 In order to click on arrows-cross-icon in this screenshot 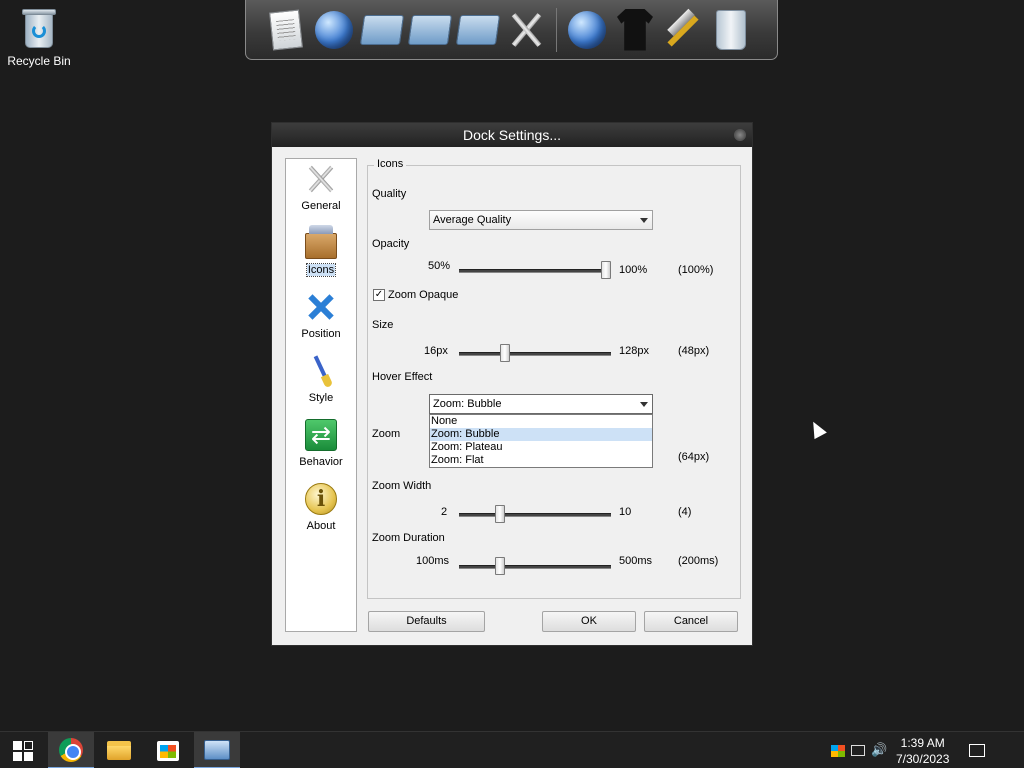, I will do `click(321, 307)`.